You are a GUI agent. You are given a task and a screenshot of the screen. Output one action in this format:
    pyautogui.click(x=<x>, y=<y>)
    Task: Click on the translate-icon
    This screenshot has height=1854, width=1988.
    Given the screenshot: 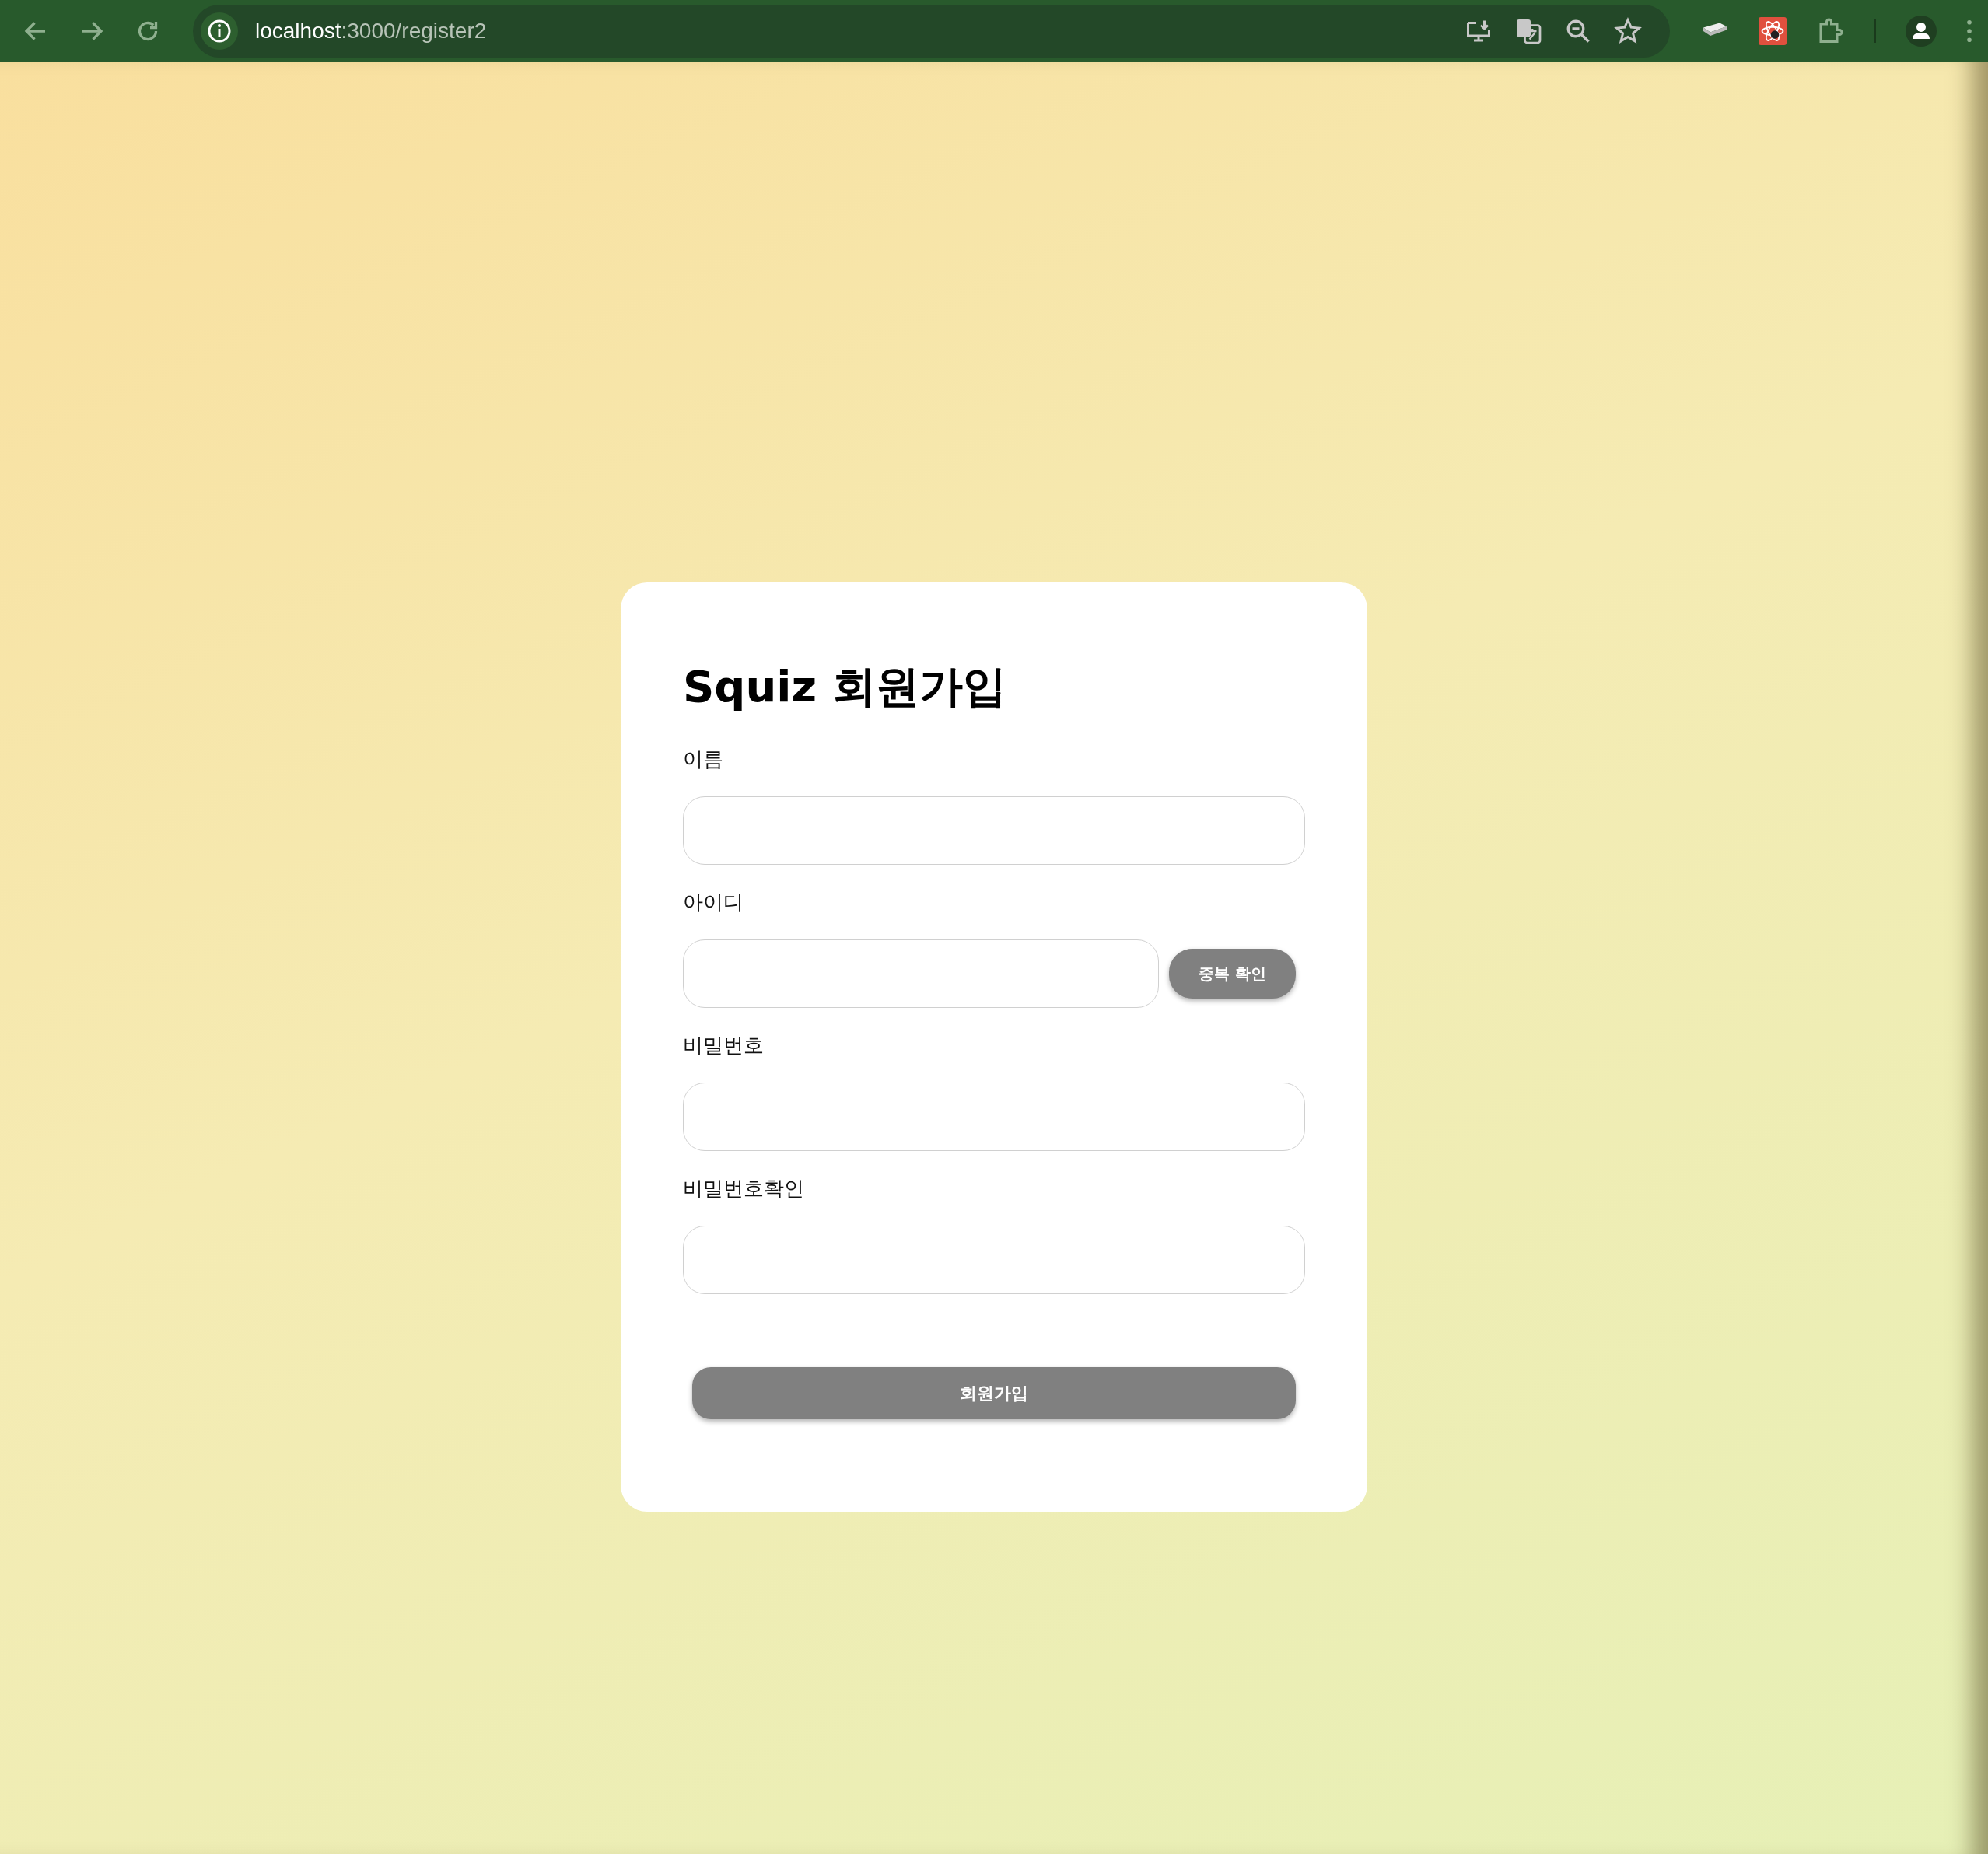 What is the action you would take?
    pyautogui.click(x=1528, y=31)
    